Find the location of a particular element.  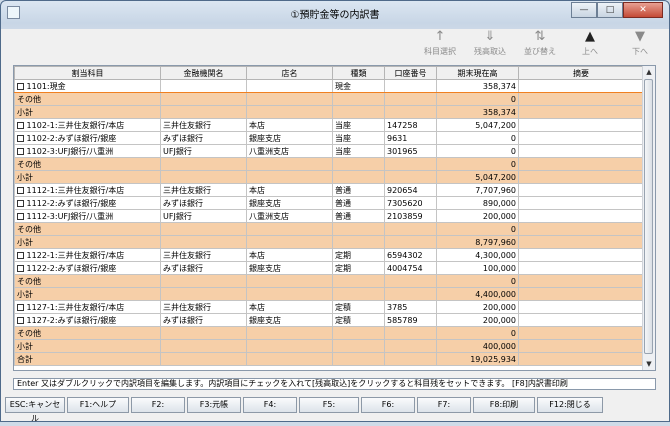

toolbar-sort-button: ⇅ 並び替え is located at coordinates (540, 44).